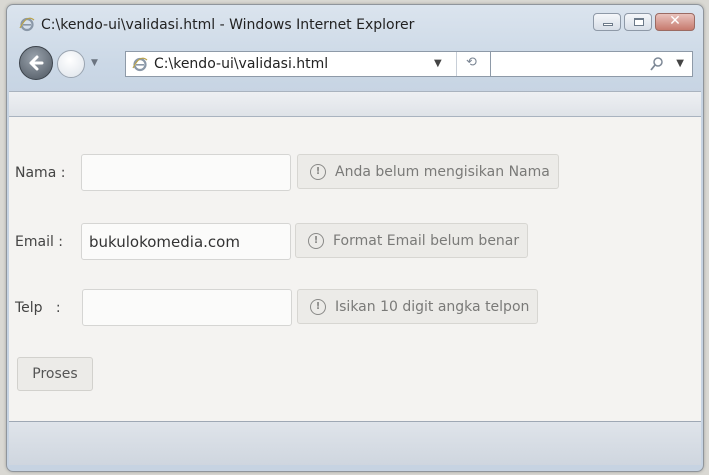  What do you see at coordinates (39, 242) in the screenshot?
I see `email-label: Email :` at bounding box center [39, 242].